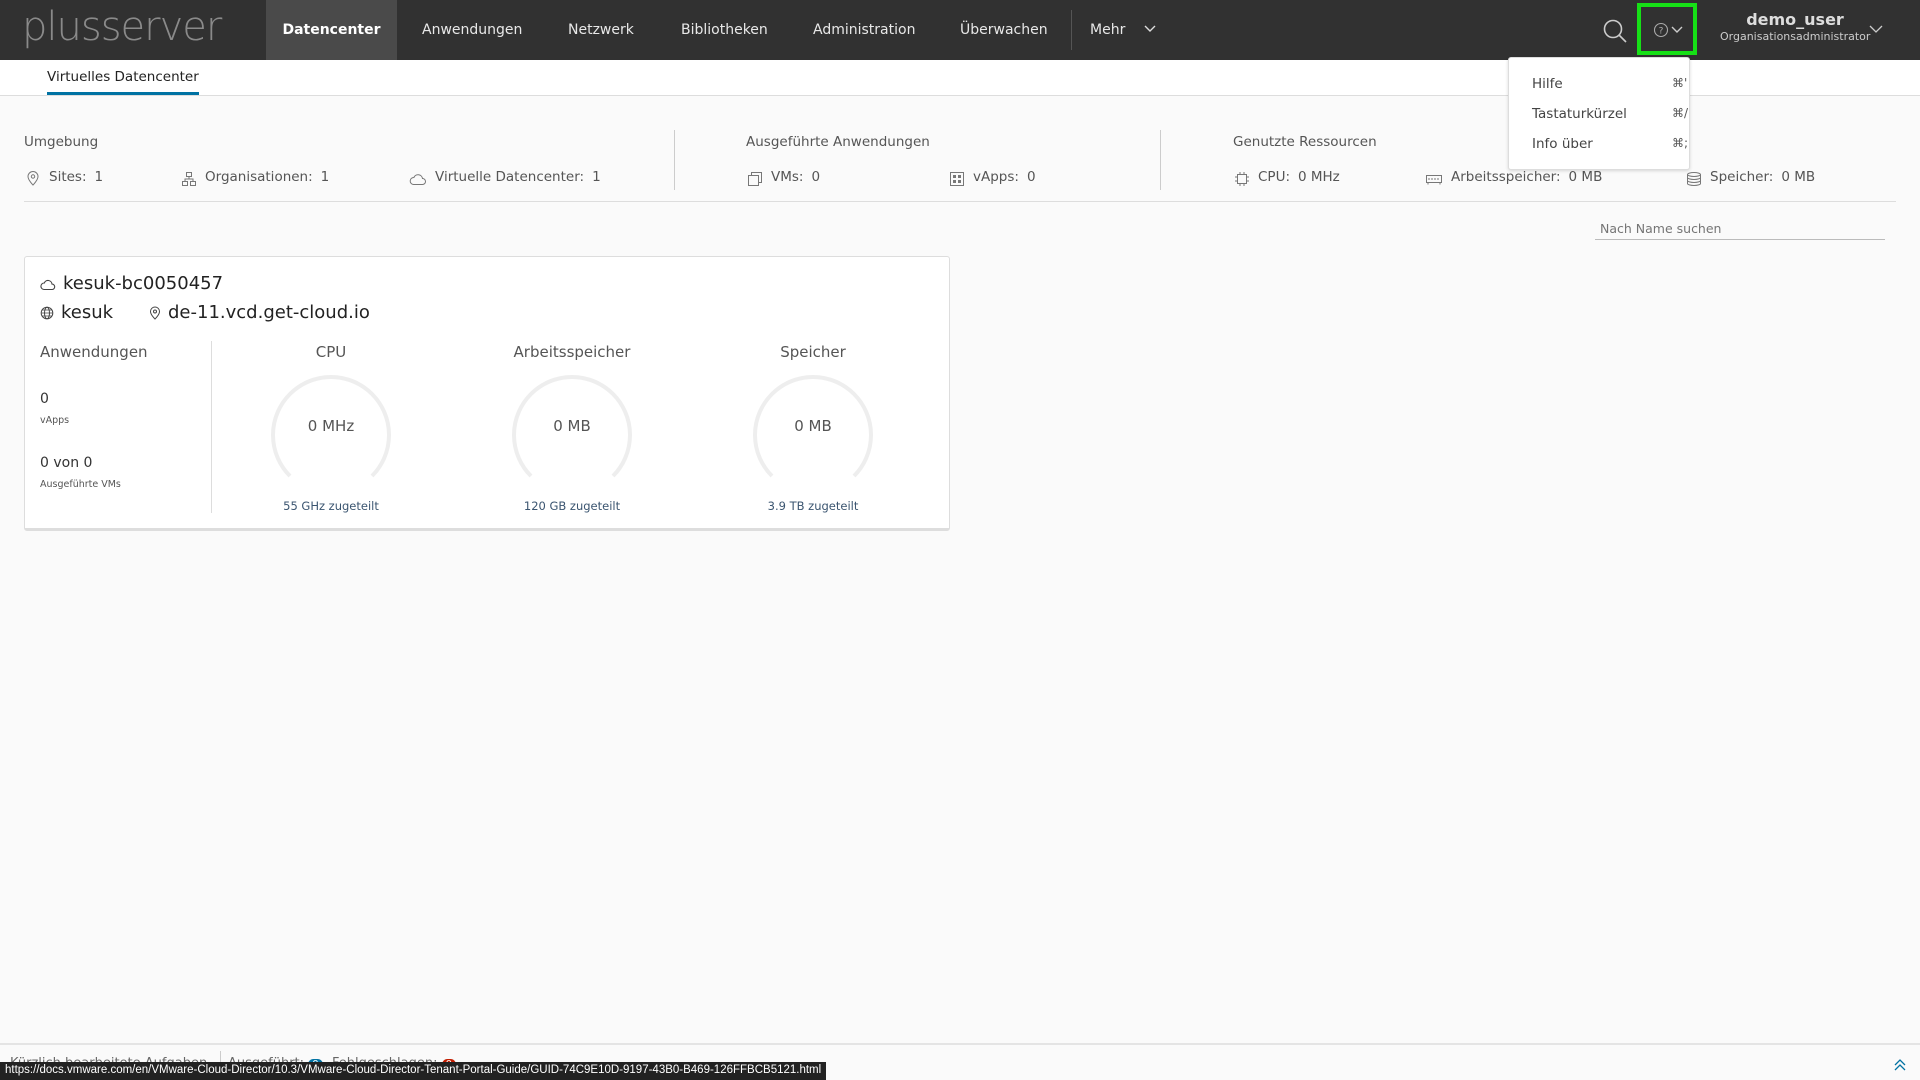  What do you see at coordinates (1434, 180) in the screenshot?
I see `memory-icon` at bounding box center [1434, 180].